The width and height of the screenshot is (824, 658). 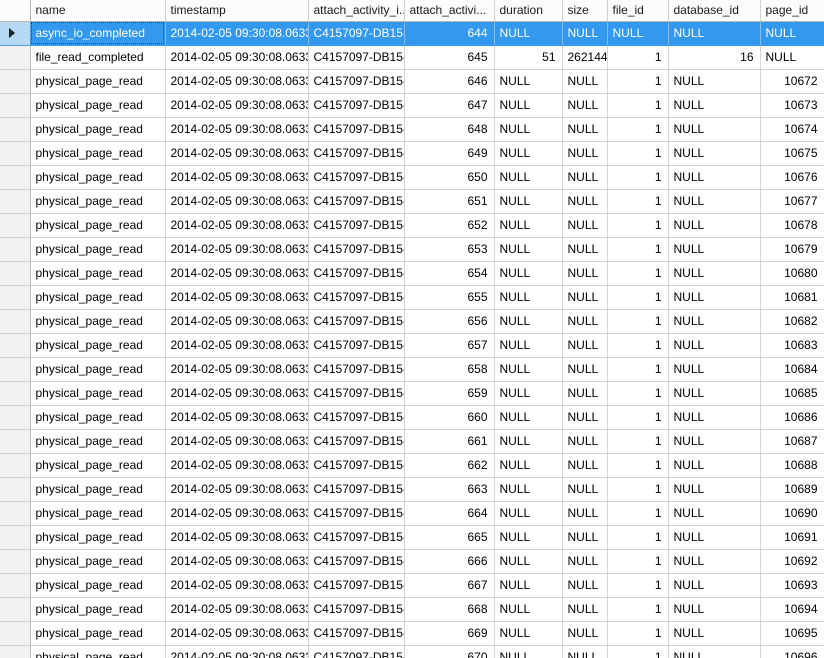 What do you see at coordinates (792, 369) in the screenshot?
I see `cell-page-id: 10684` at bounding box center [792, 369].